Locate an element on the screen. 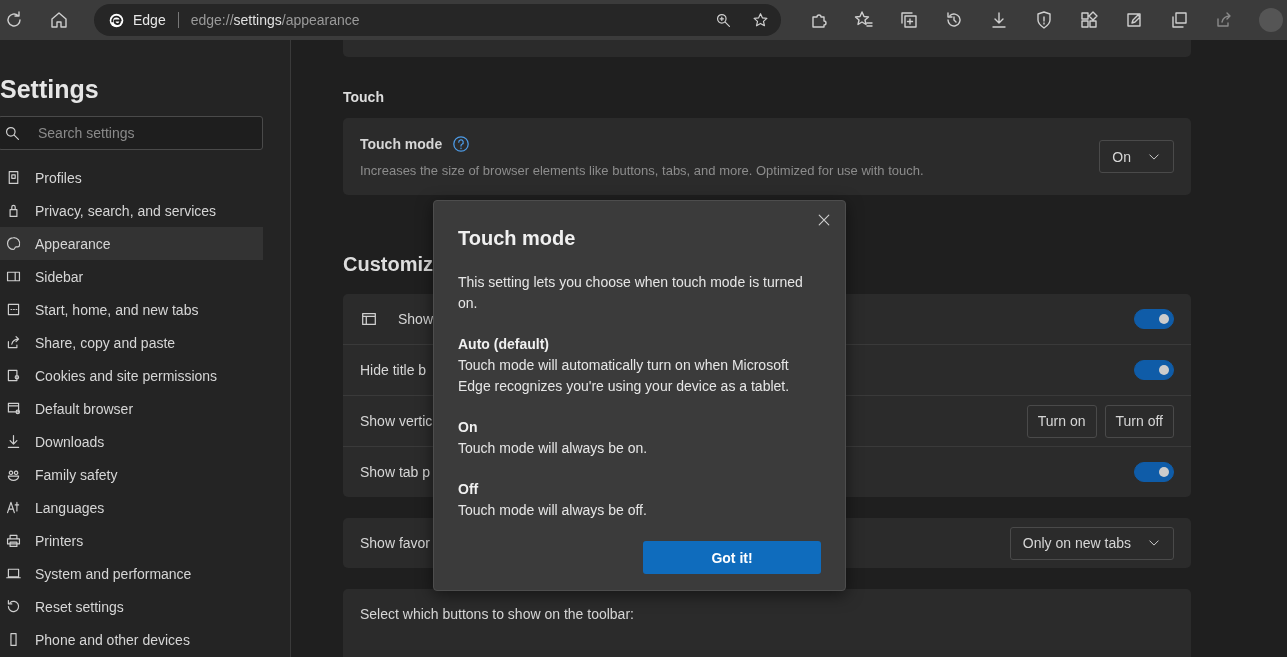 The image size is (1287, 657). shield-icon is located at coordinates (1044, 20).